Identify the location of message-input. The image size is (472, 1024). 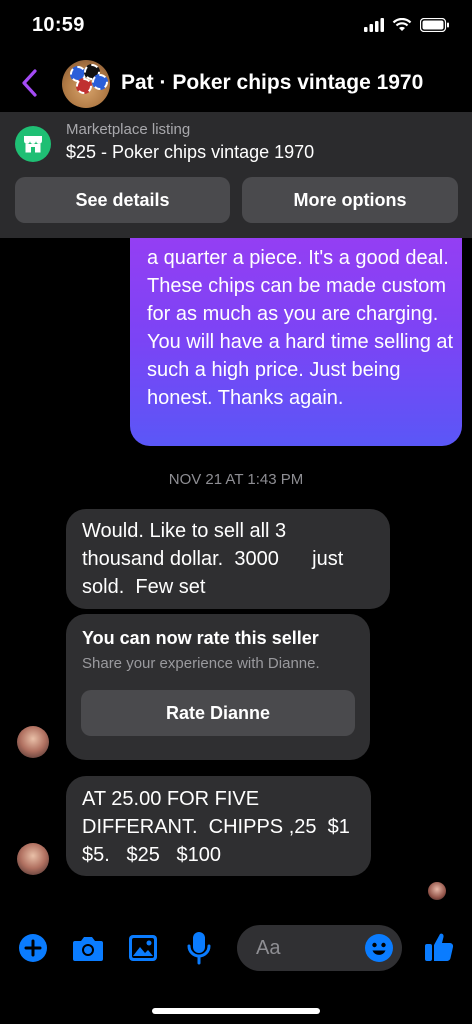
(306, 948).